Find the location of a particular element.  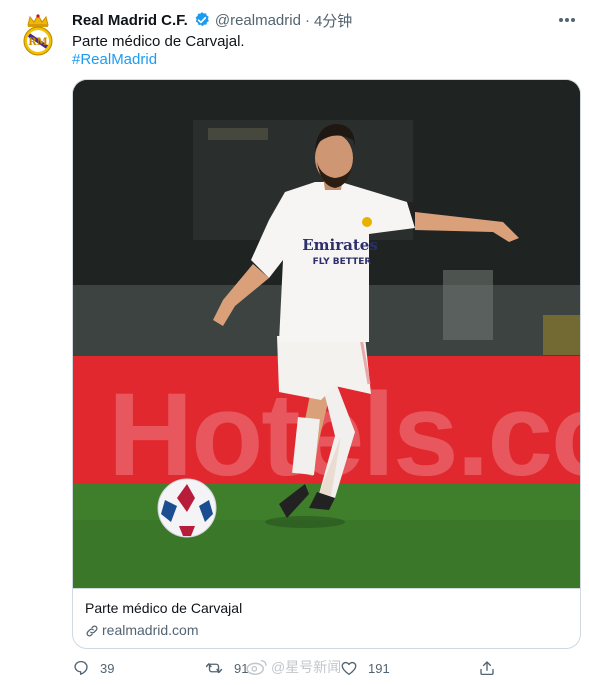

reply-button: 39 is located at coordinates (93, 668).